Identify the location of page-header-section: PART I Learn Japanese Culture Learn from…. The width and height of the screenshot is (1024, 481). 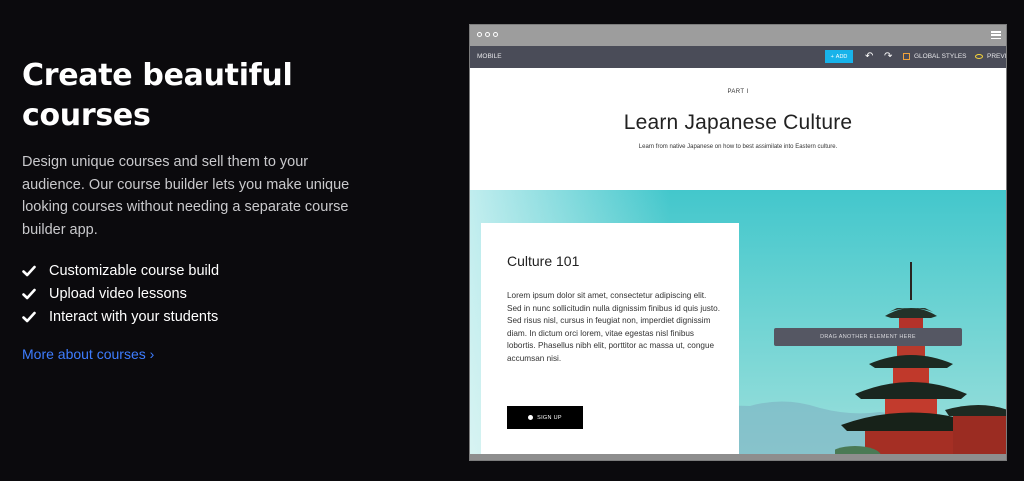
(738, 129).